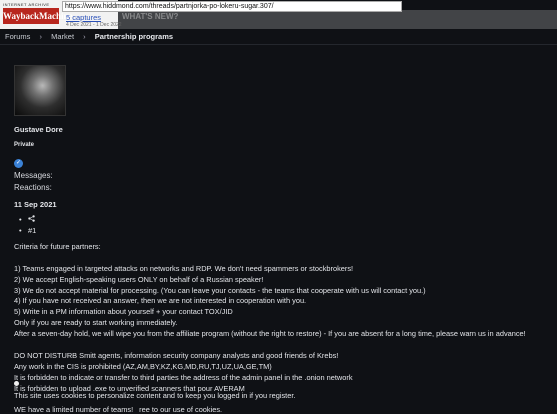 The height and width of the screenshot is (414, 557). Describe the element at coordinates (24, 145) in the screenshot. I see `author-role: Private` at that location.